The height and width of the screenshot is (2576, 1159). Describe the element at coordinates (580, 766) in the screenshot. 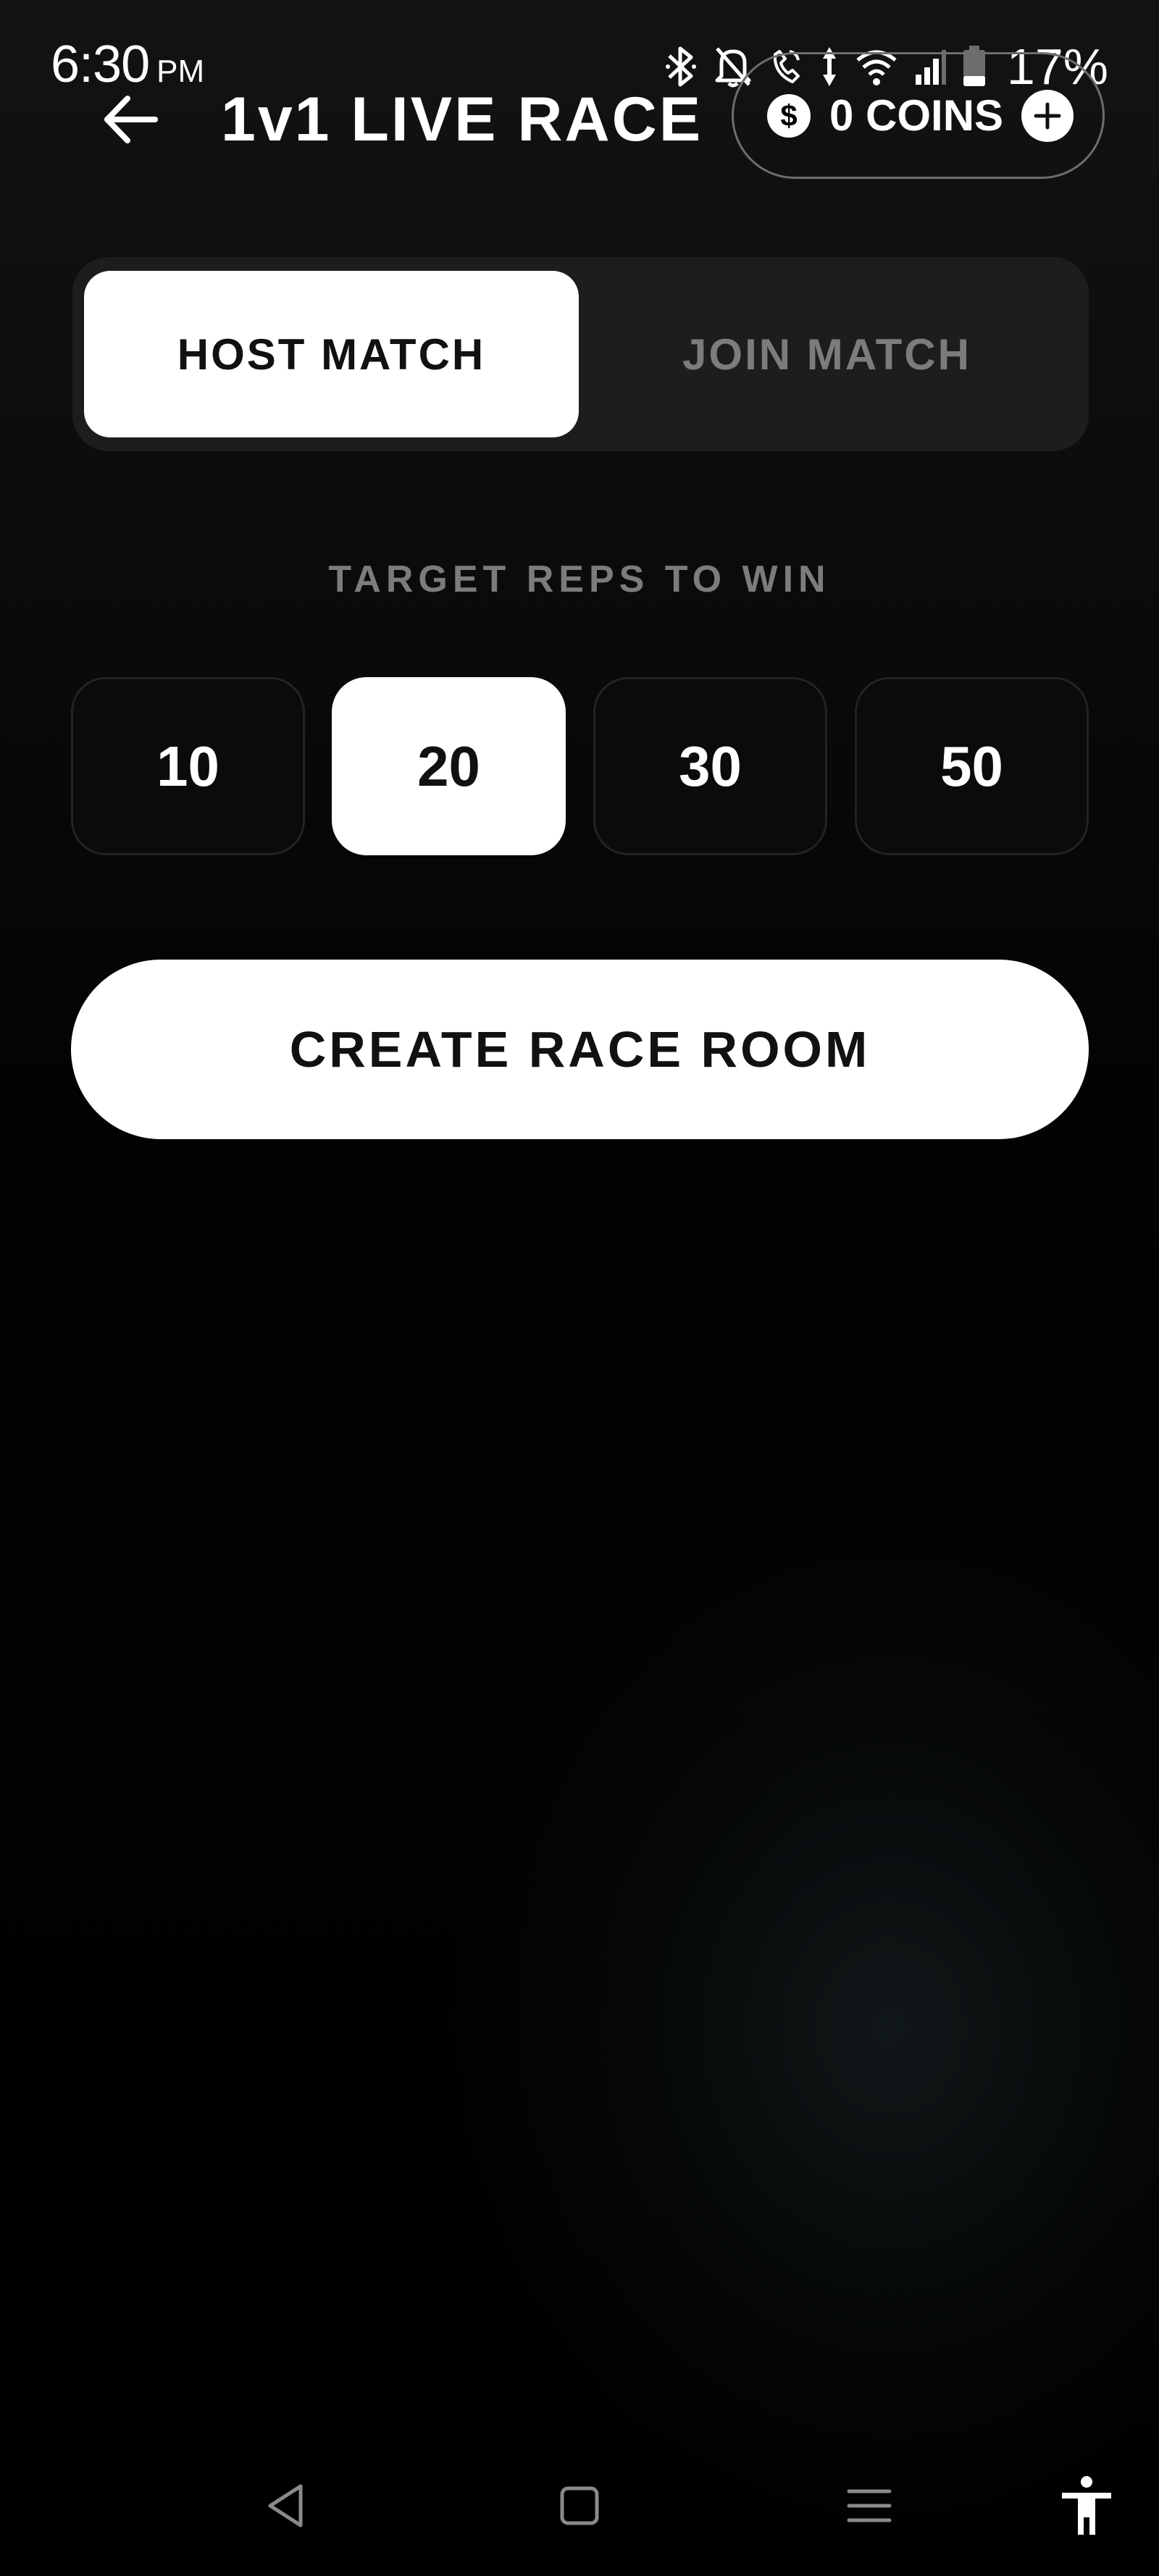

I see `target-reps-options: 10 20 30 50` at that location.